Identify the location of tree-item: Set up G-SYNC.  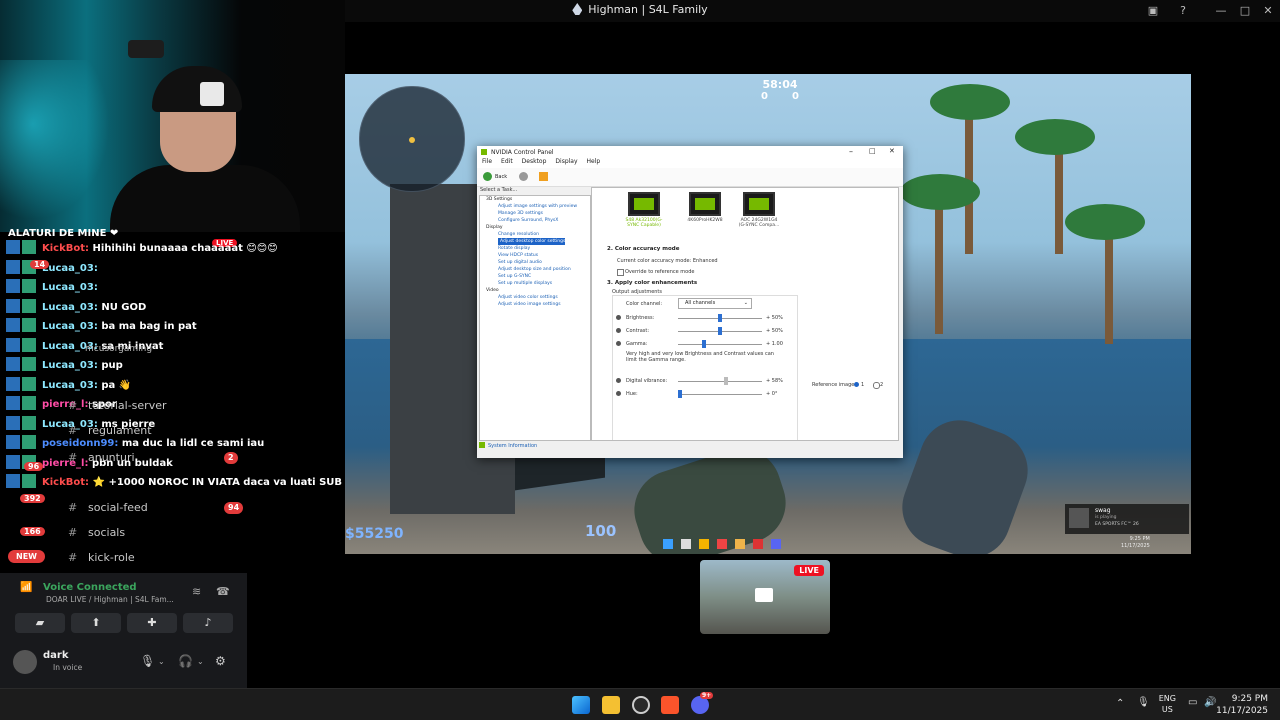
(535, 276).